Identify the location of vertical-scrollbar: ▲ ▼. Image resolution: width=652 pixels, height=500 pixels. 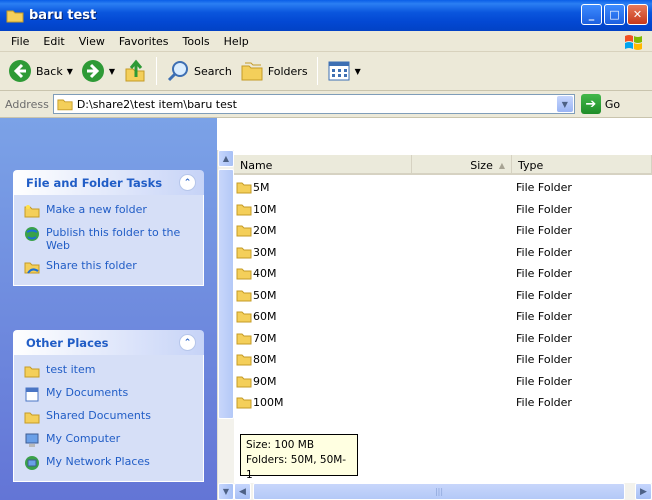
(225, 325).